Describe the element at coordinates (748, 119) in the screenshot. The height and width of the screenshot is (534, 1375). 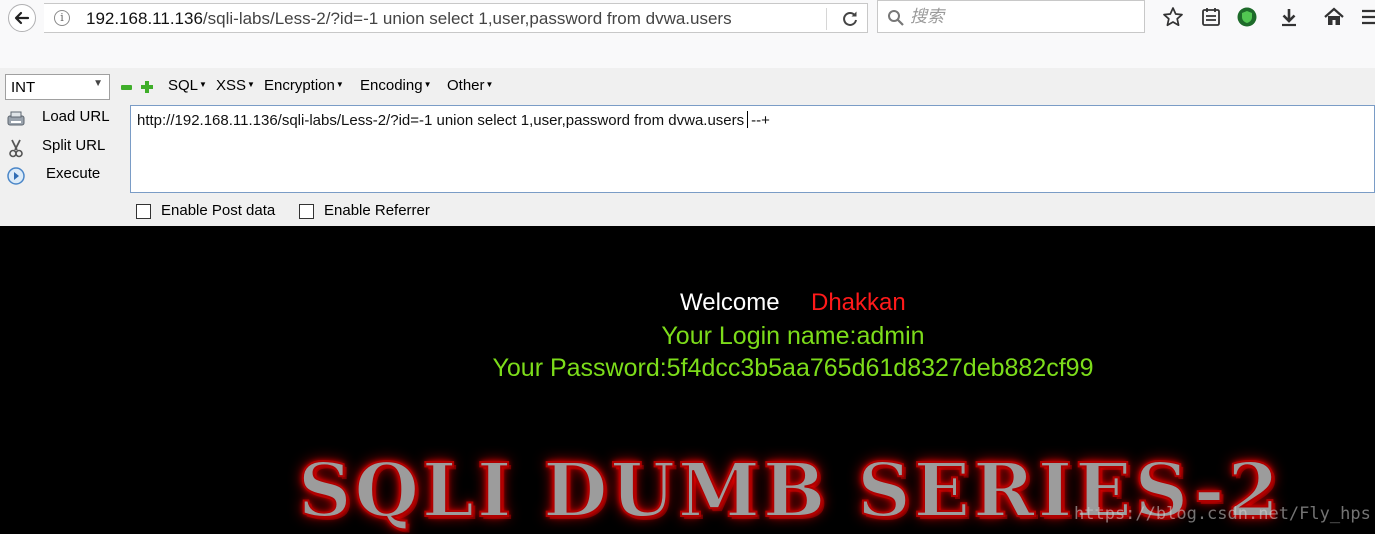
I see `text-cursor` at that location.